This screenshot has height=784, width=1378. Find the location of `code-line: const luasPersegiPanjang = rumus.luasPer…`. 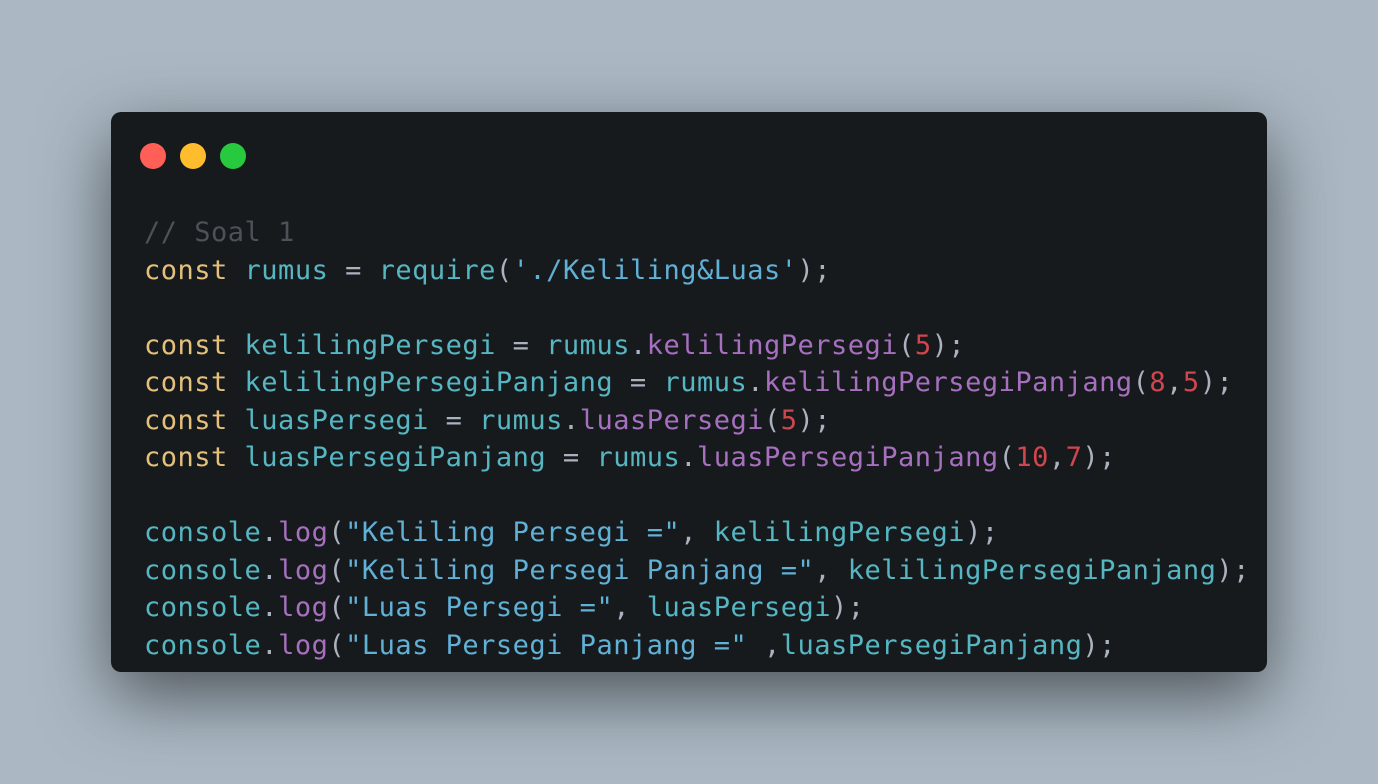

code-line: const luasPersegiPanjang = rumus.luasPer… is located at coordinates (697, 458).